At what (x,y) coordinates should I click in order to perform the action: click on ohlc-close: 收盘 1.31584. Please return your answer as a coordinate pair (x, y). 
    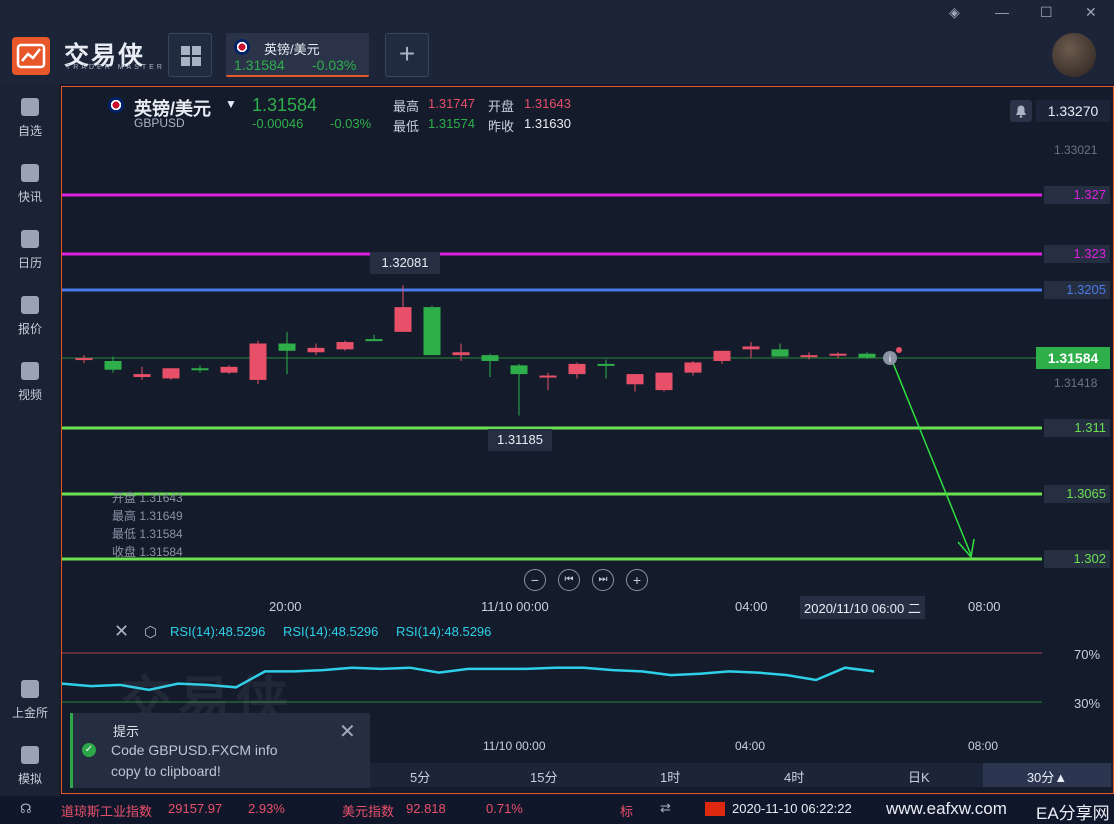
    Looking at the image, I should click on (147, 552).